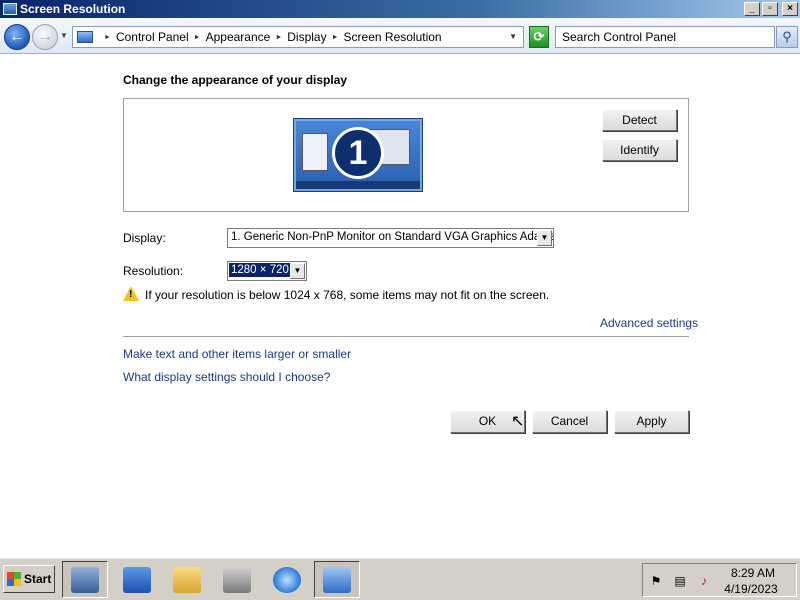  I want to click on windows-logo-icon, so click(14, 579).